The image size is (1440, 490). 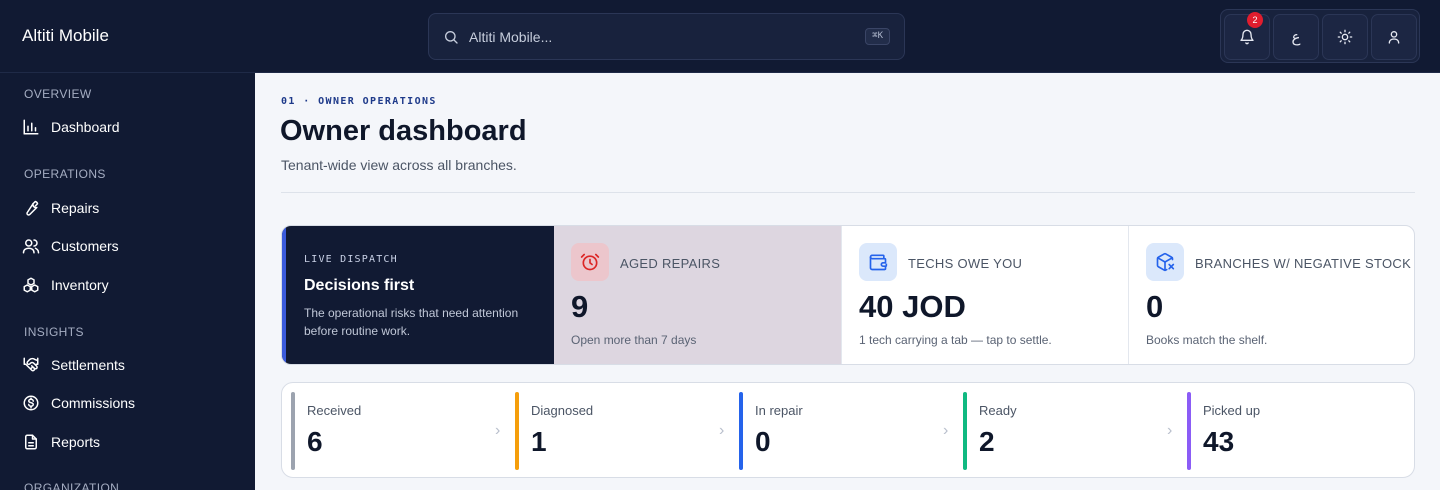 I want to click on kpi-label: BRANCHES W/ NEGATIVE STOCK, so click(x=1303, y=263).